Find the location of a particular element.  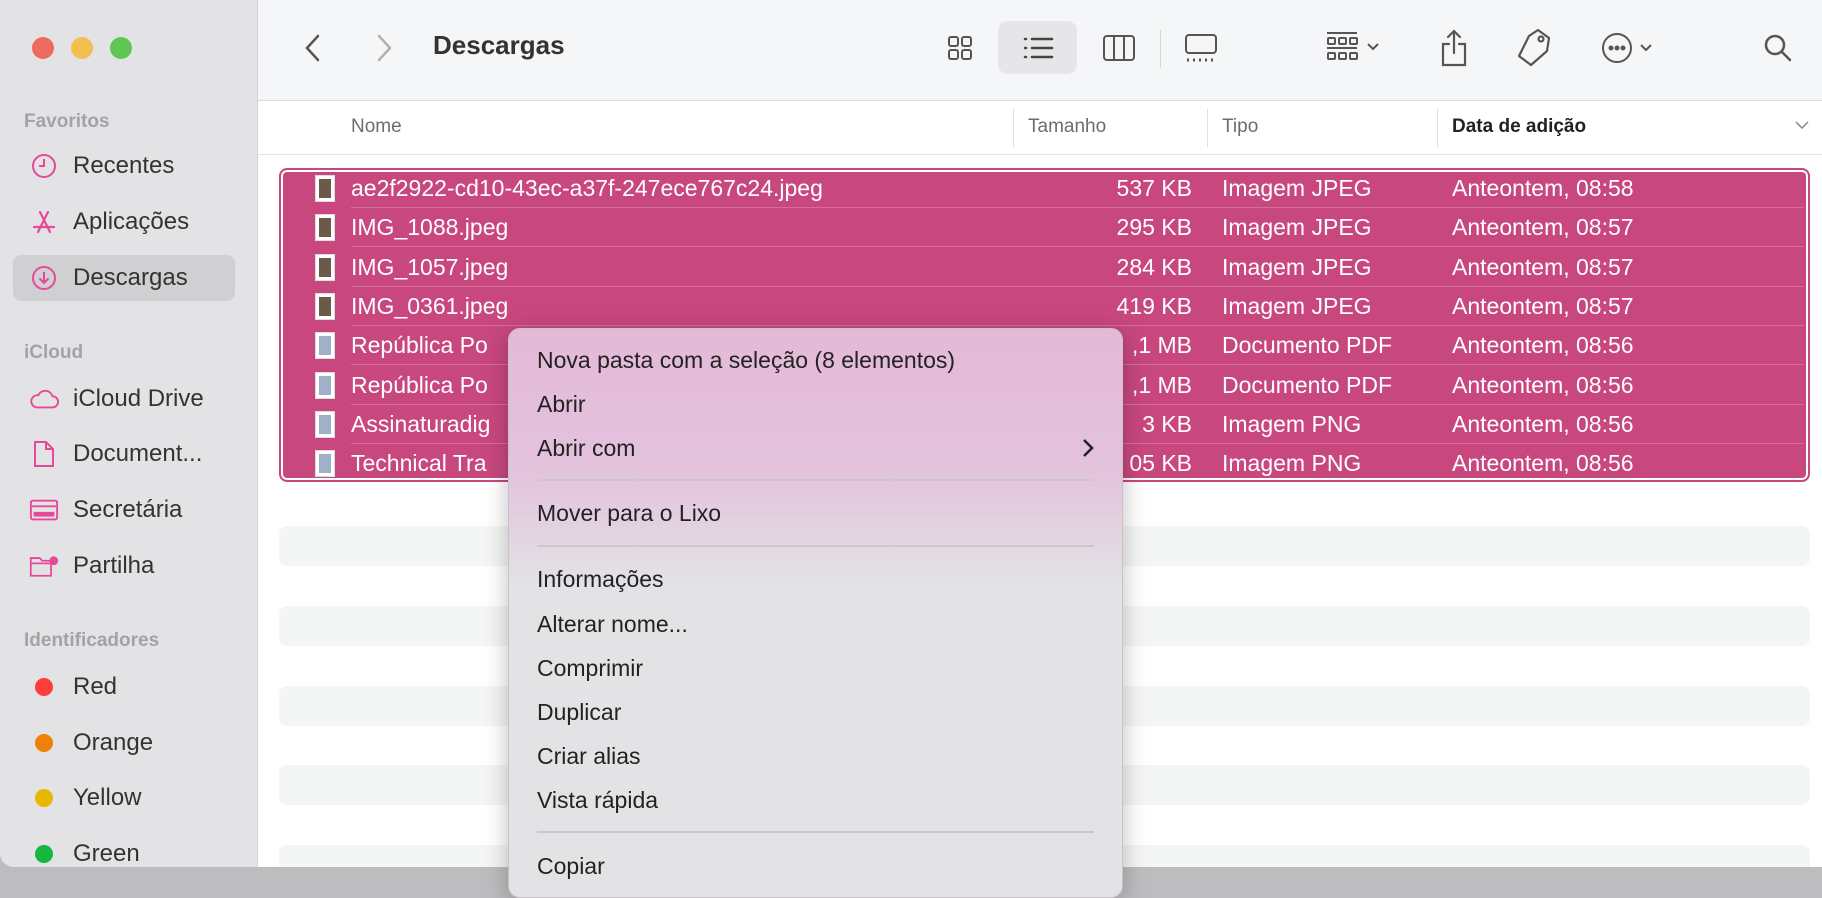

file-kind: Imagem PNG is located at coordinates (1292, 463).